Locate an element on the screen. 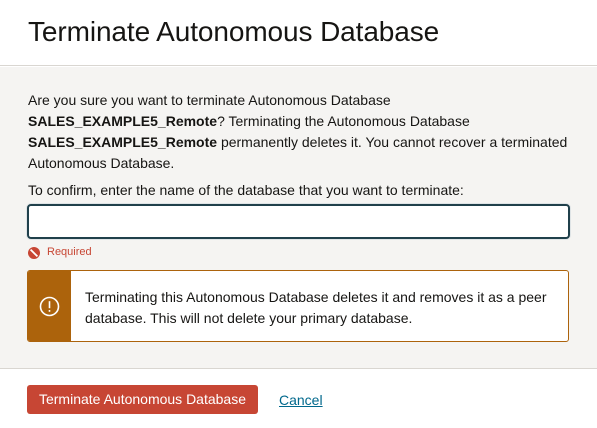  exclamation-circle-icon is located at coordinates (49, 306).